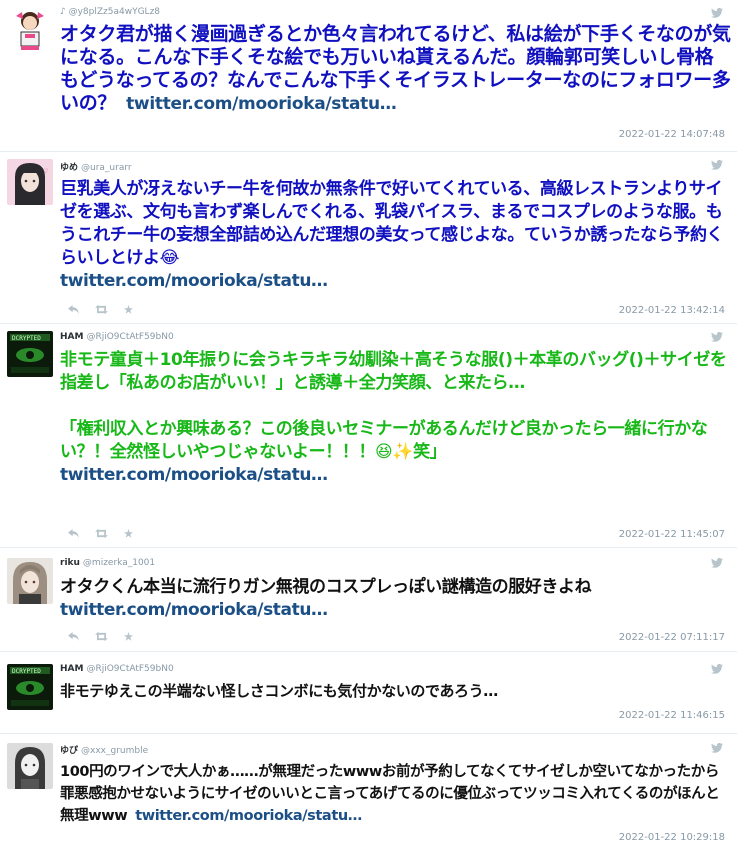 This screenshot has height=858, width=737. What do you see at coordinates (672, 637) in the screenshot?
I see `timestamp: 2022-01-22 07:11:17` at bounding box center [672, 637].